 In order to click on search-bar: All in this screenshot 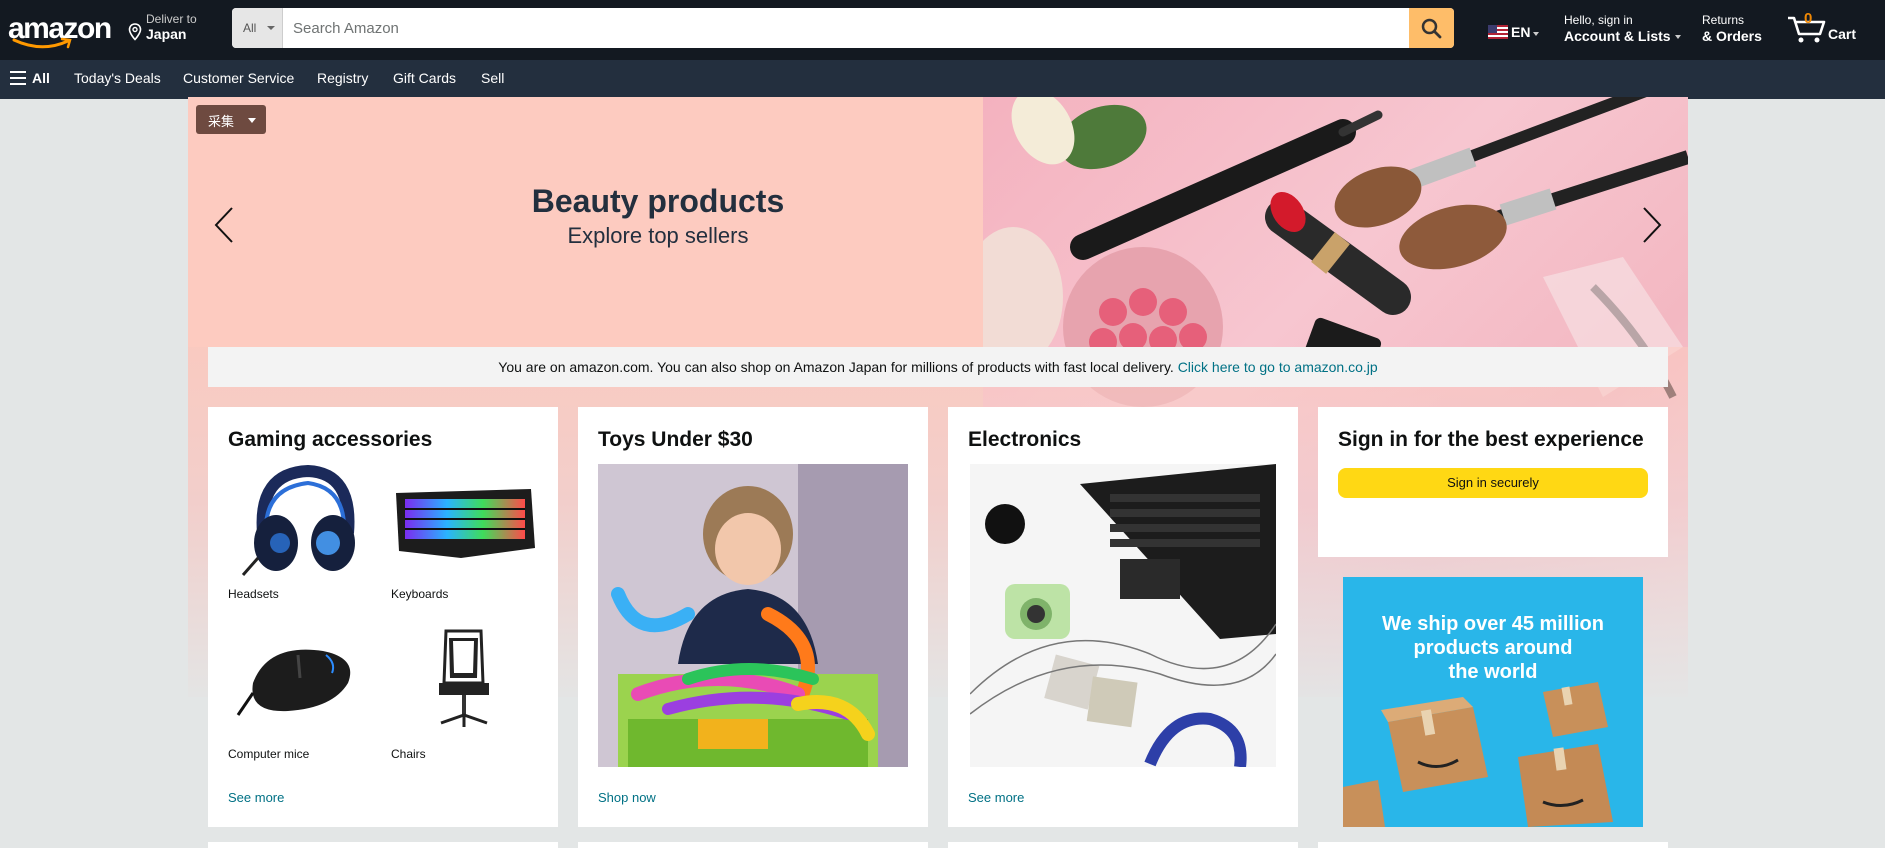, I will do `click(843, 28)`.